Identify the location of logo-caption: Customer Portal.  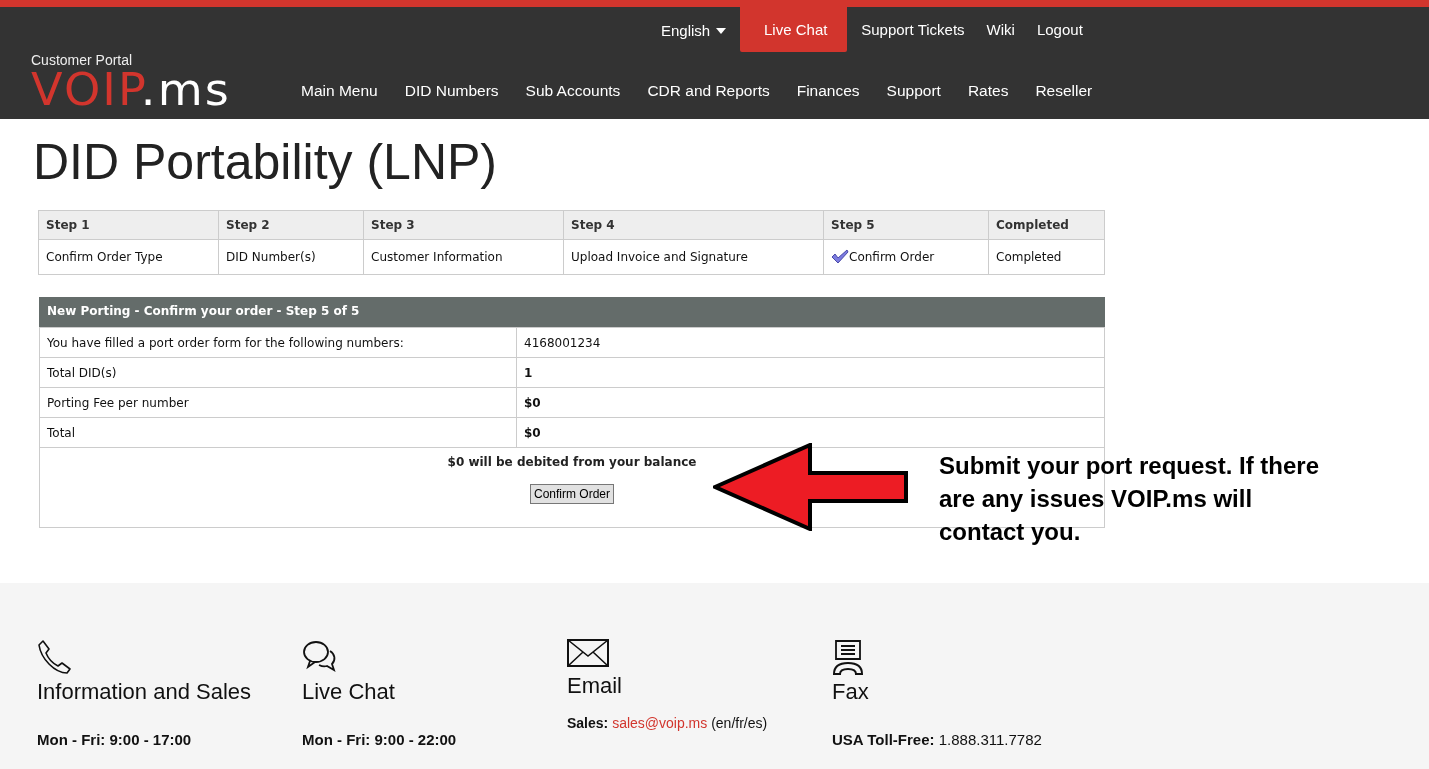
(82, 60).